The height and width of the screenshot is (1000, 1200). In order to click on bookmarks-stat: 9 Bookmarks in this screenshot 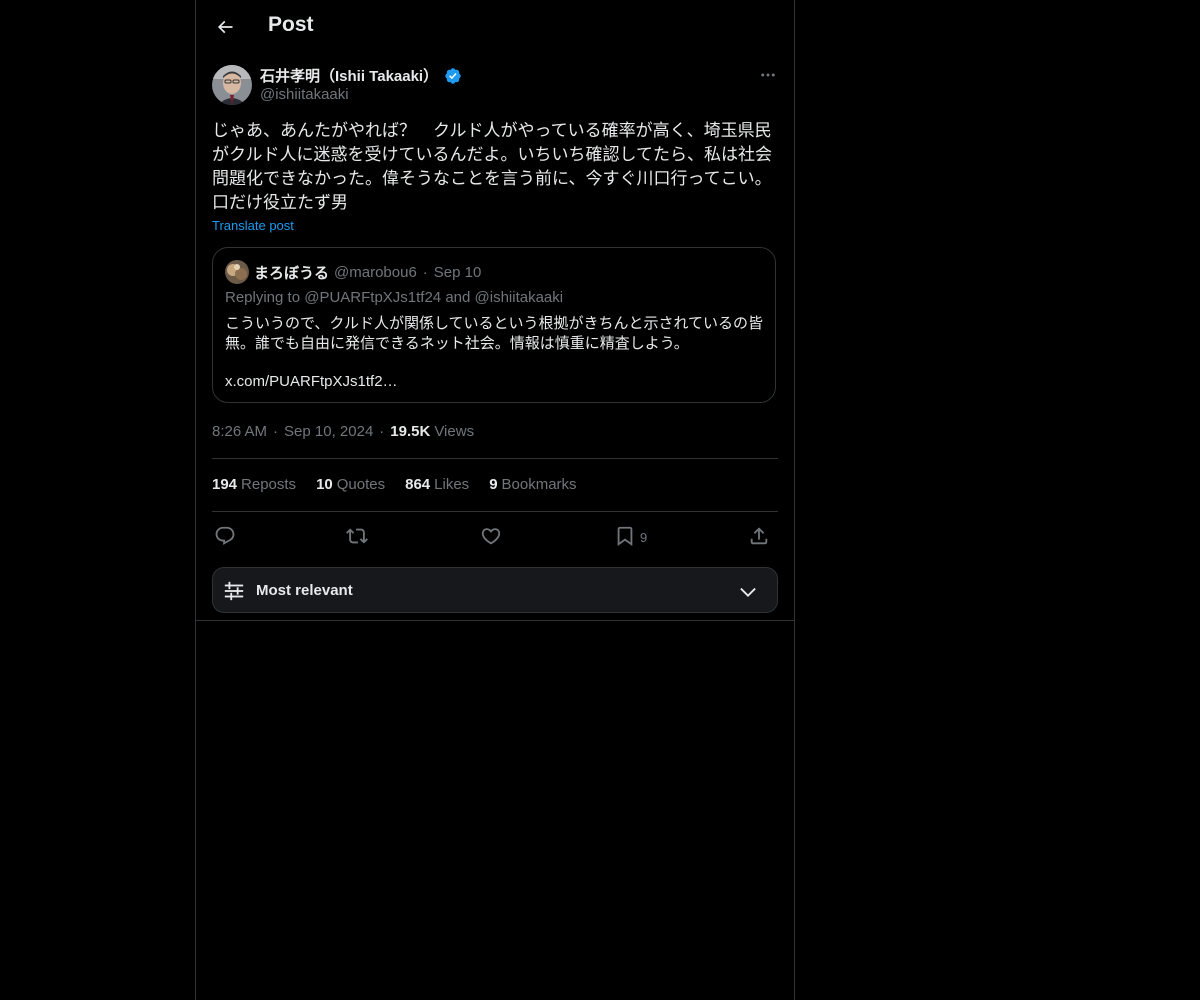, I will do `click(532, 484)`.